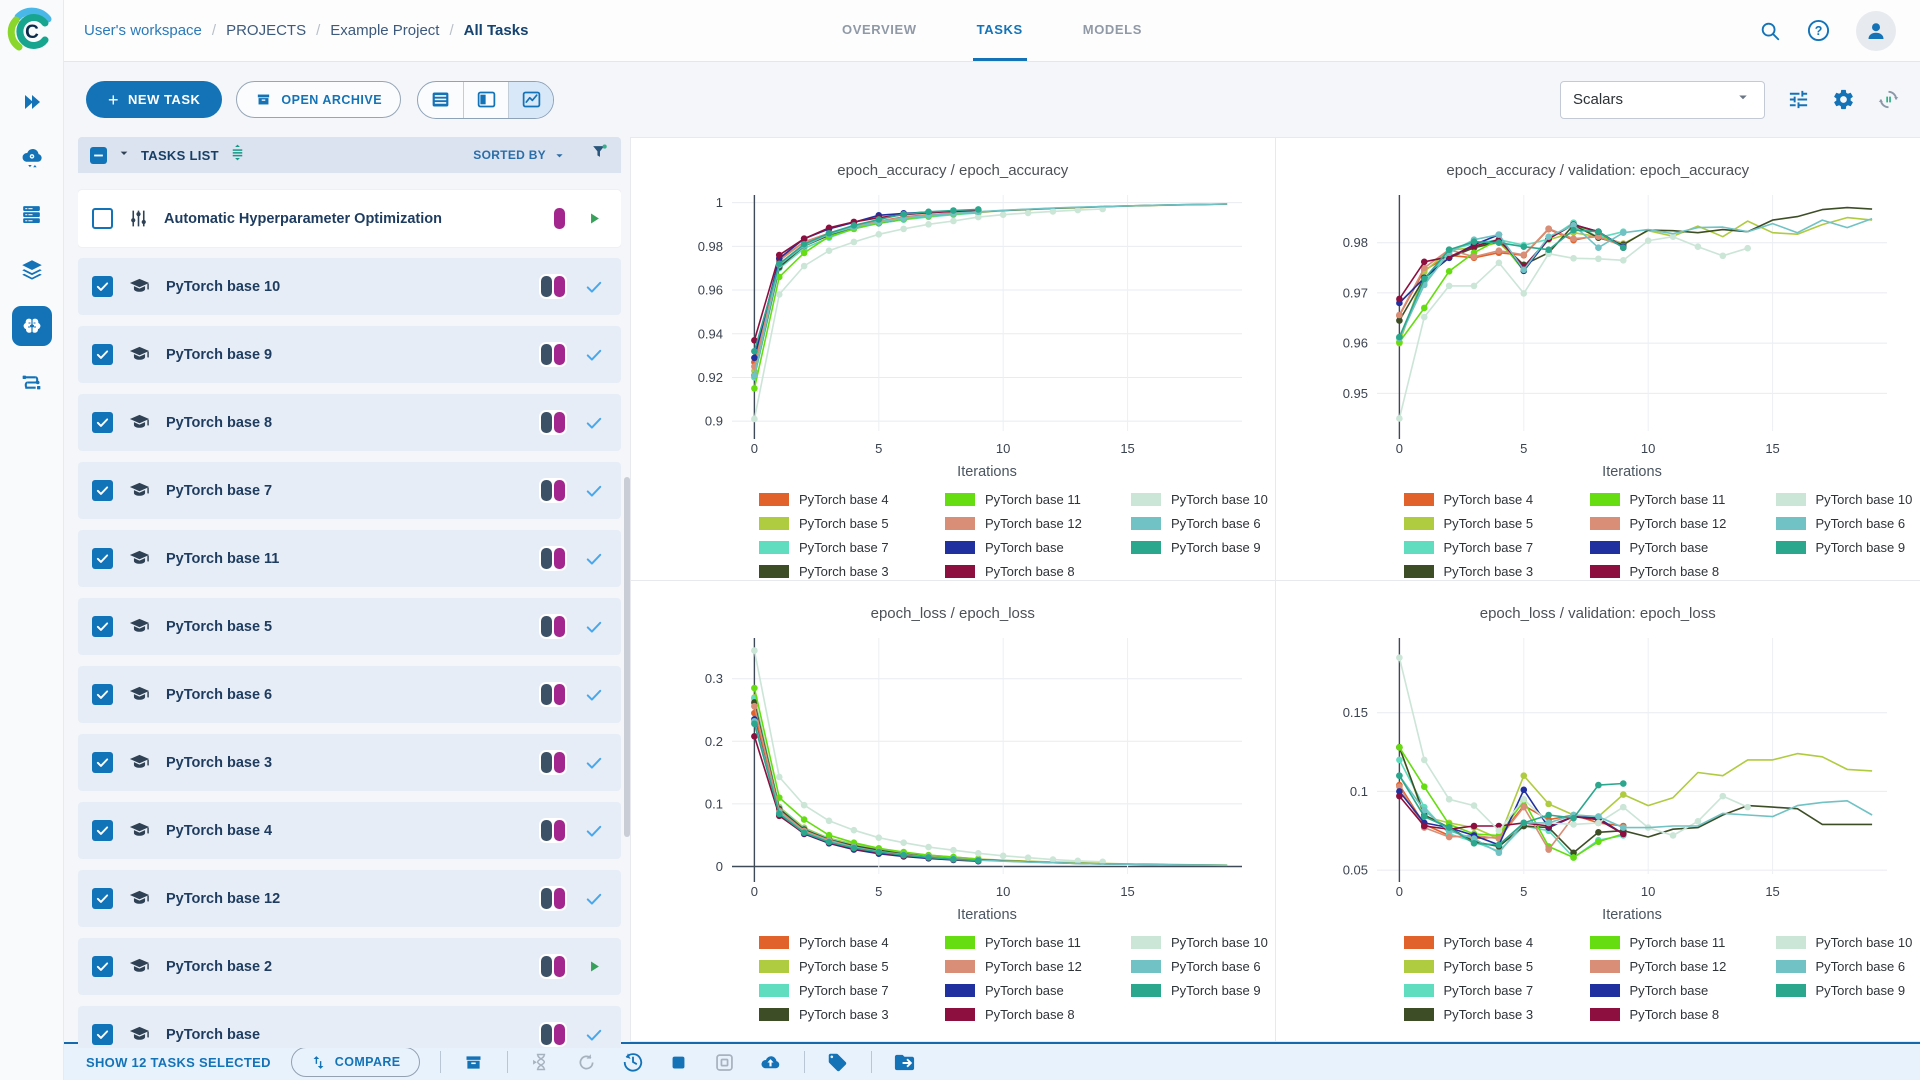  Describe the element at coordinates (178, 1062) in the screenshot. I see `show-selected-button: SHOW 12 TASKS SELECTED` at that location.